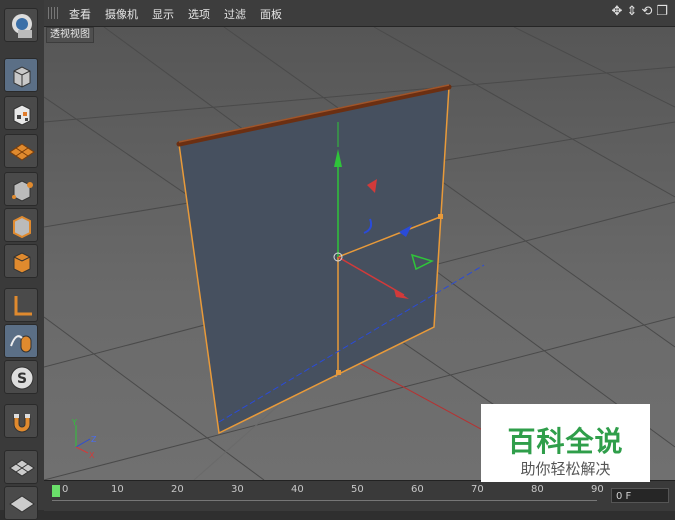  Describe the element at coordinates (21, 225) in the screenshot. I see `edges-mode-icon` at that location.